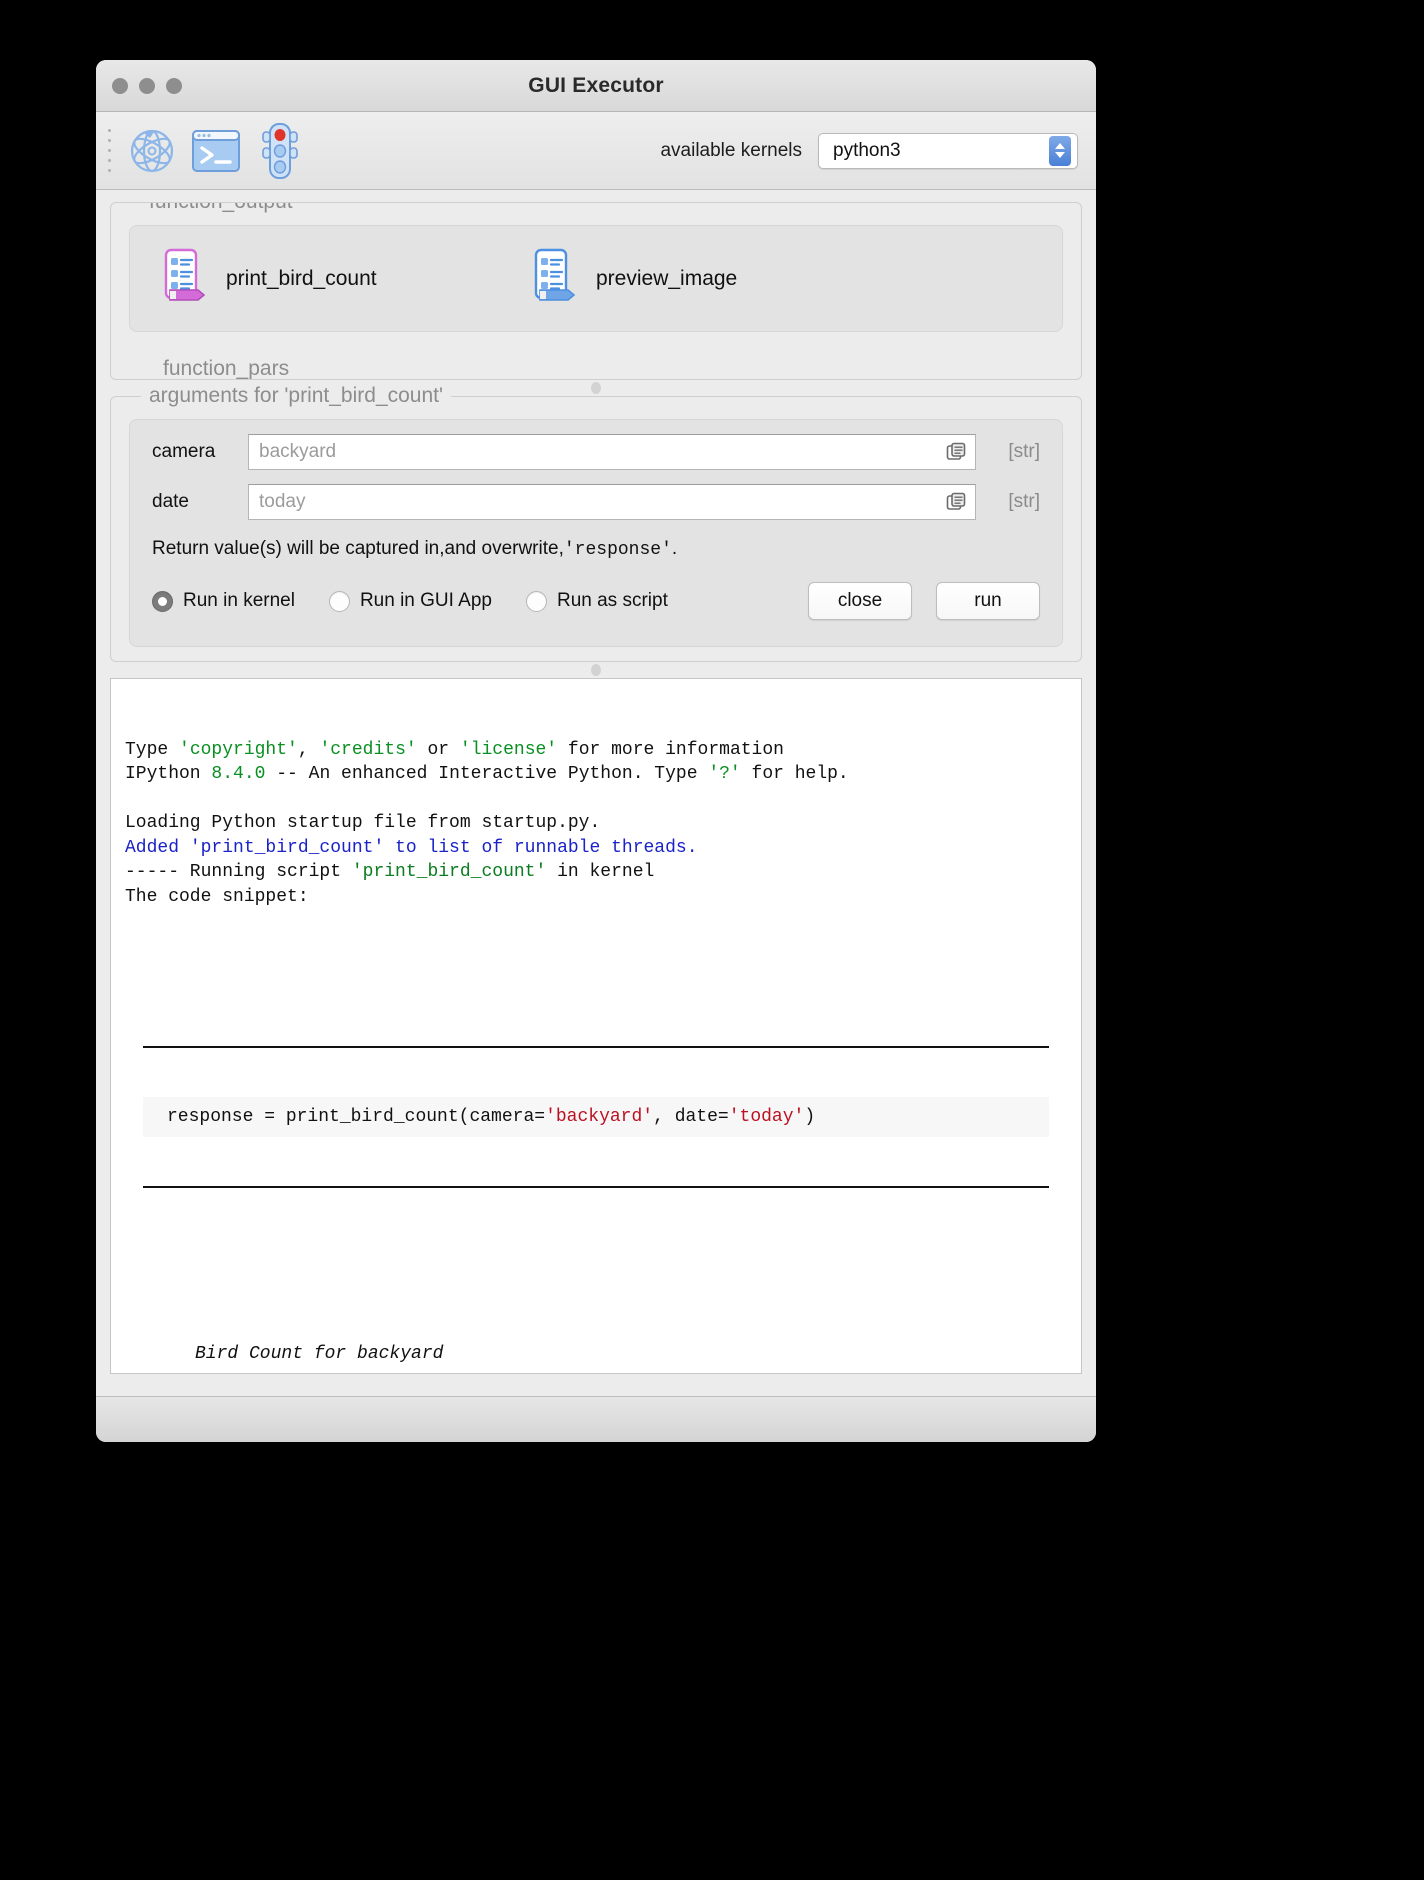 The width and height of the screenshot is (1424, 1880). What do you see at coordinates (152, 749) in the screenshot?
I see `console-text-span: Type` at bounding box center [152, 749].